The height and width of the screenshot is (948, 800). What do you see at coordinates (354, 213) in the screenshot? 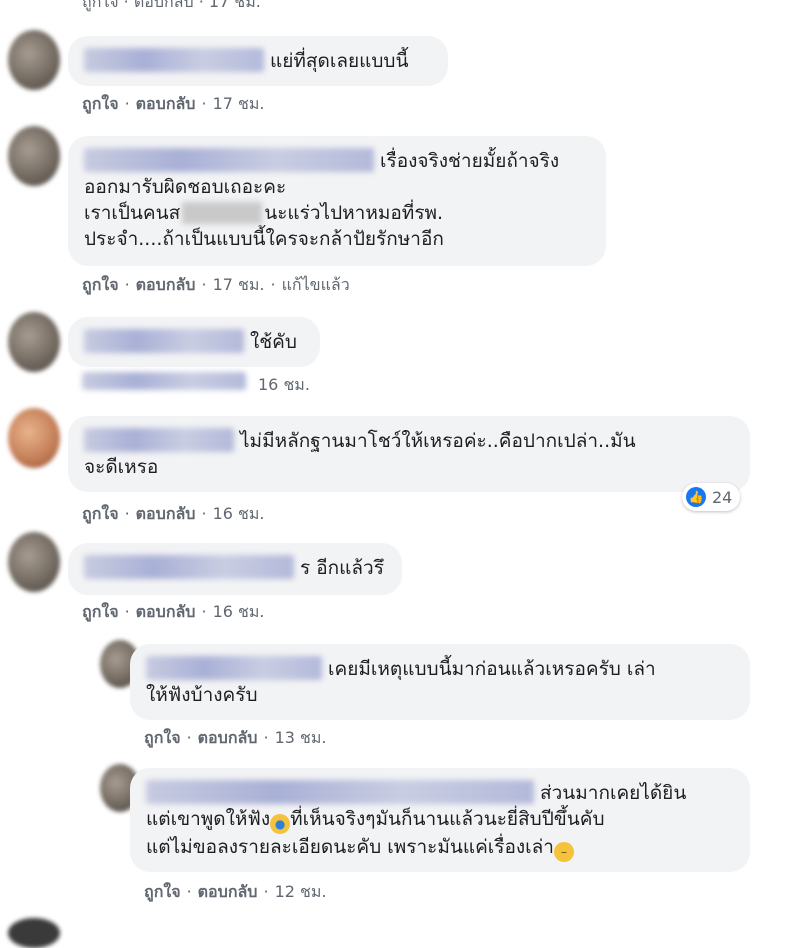
I see `comment-text-line: นะแร่วไปหาหมอที่รพ.` at bounding box center [354, 213].